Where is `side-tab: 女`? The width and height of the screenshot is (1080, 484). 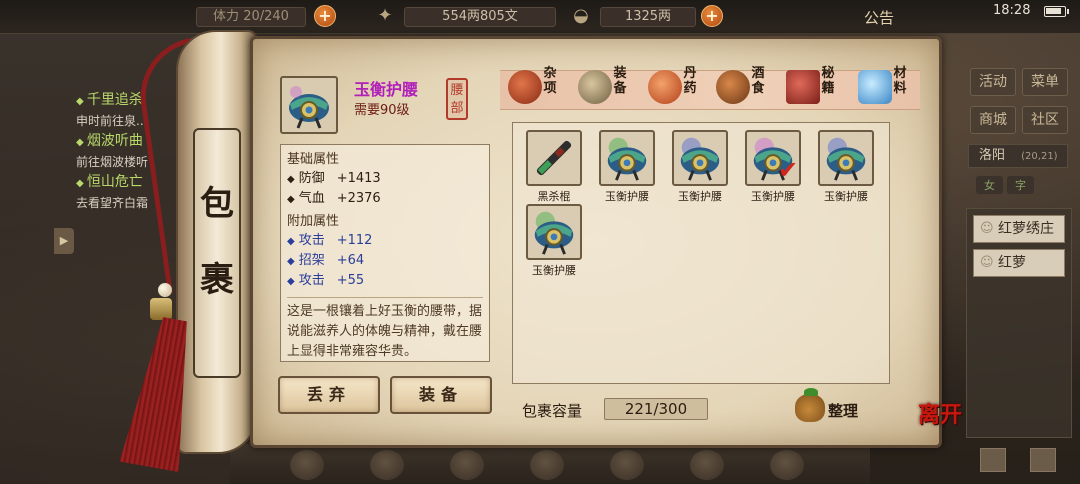 side-tab: 女 is located at coordinates (989, 185).